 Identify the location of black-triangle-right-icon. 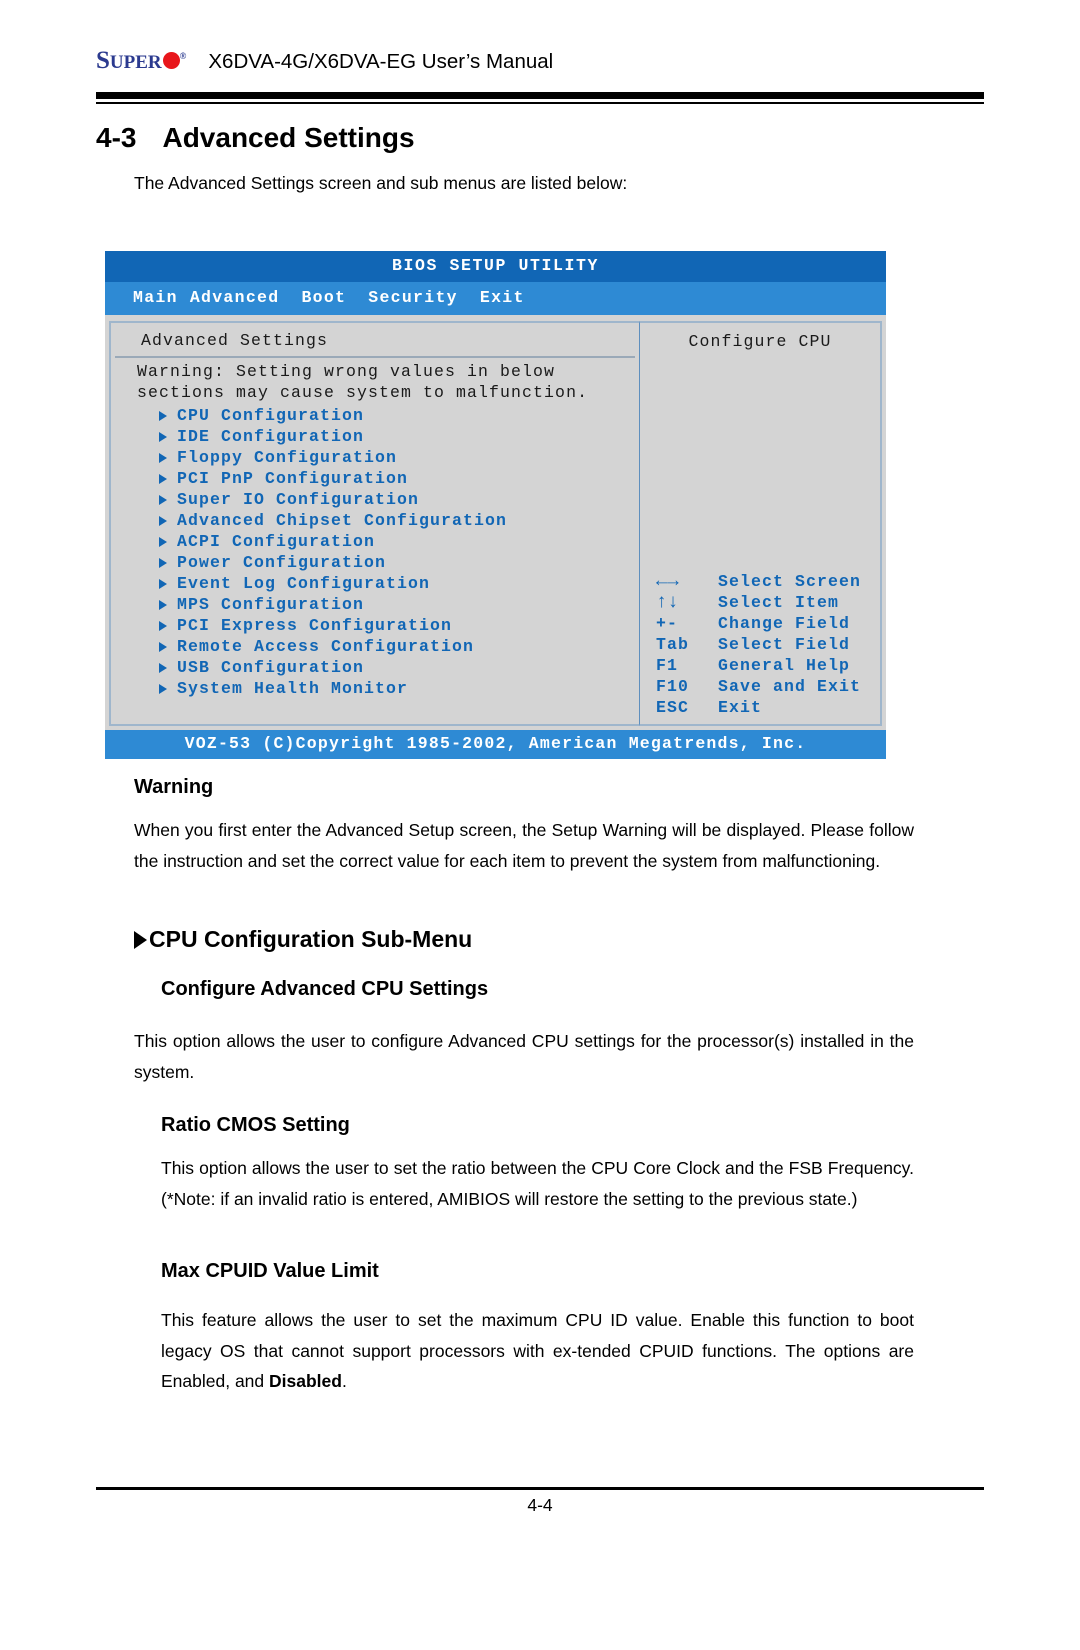
(140, 939).